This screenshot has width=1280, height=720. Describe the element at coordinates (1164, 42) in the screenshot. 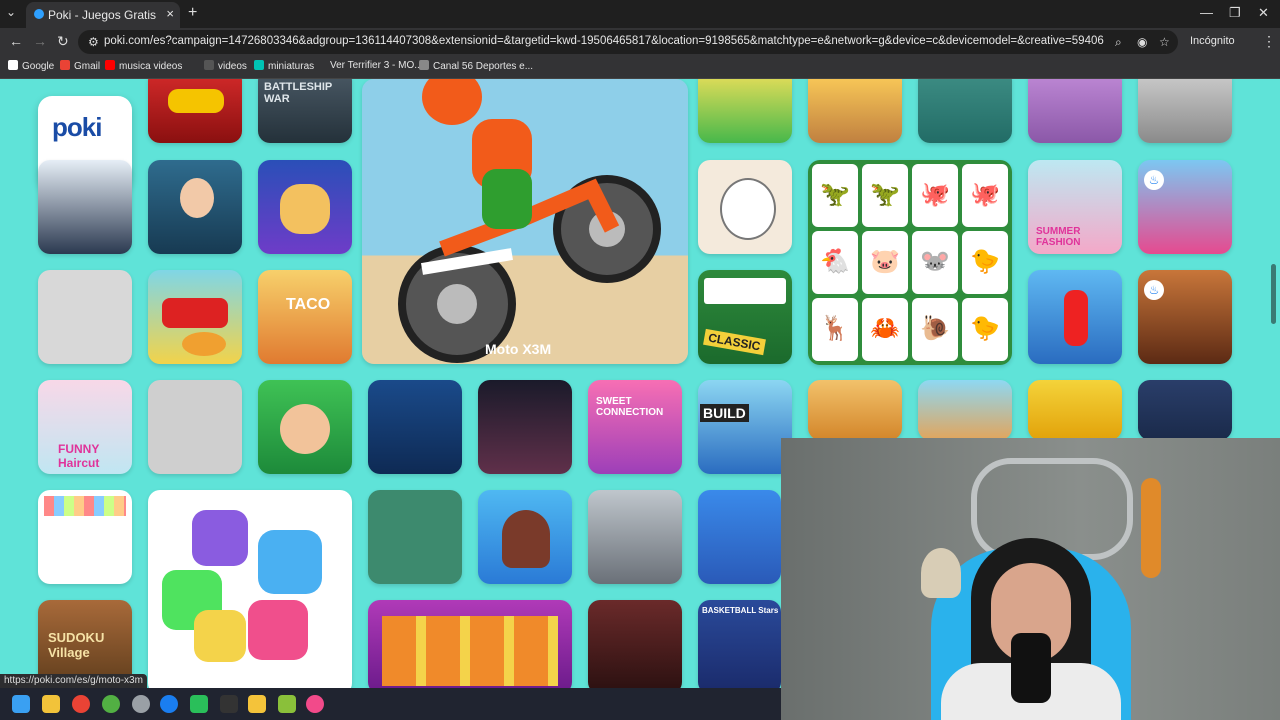

I see `bookmark-star-icon: ☆` at that location.